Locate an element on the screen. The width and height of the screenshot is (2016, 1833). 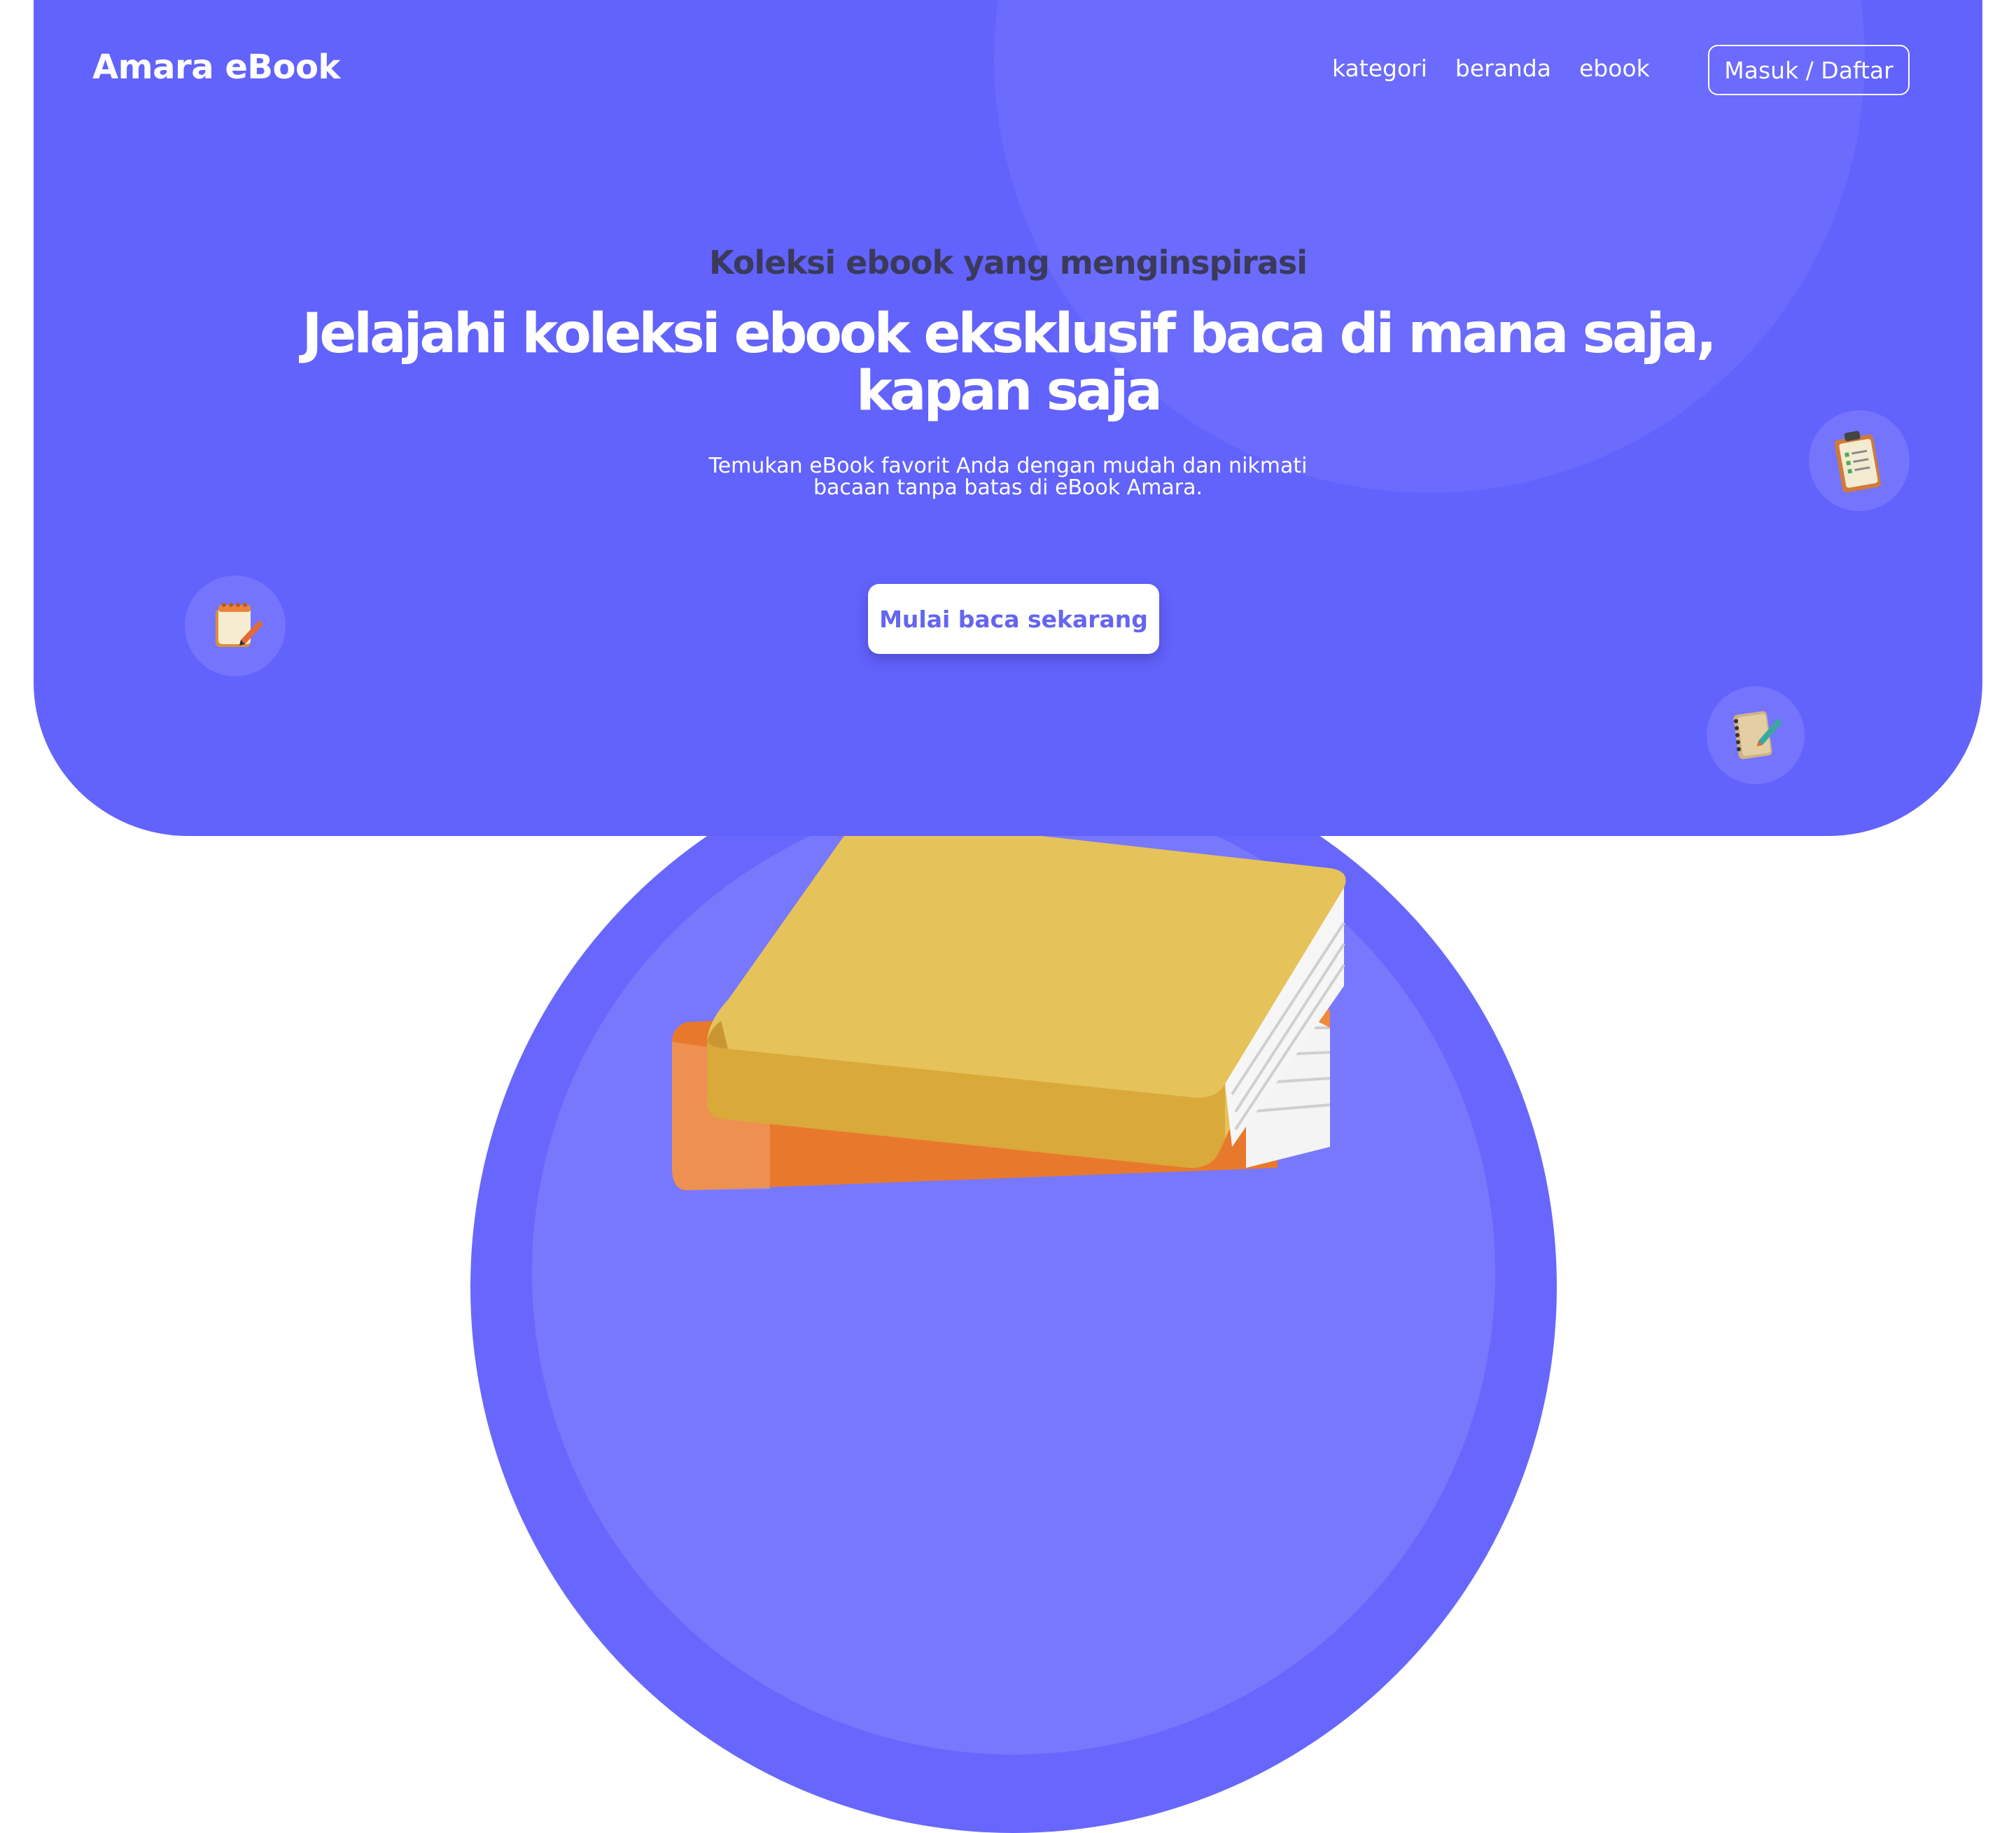
main-nav: kategori beranda ebook is located at coordinates (1491, 68).